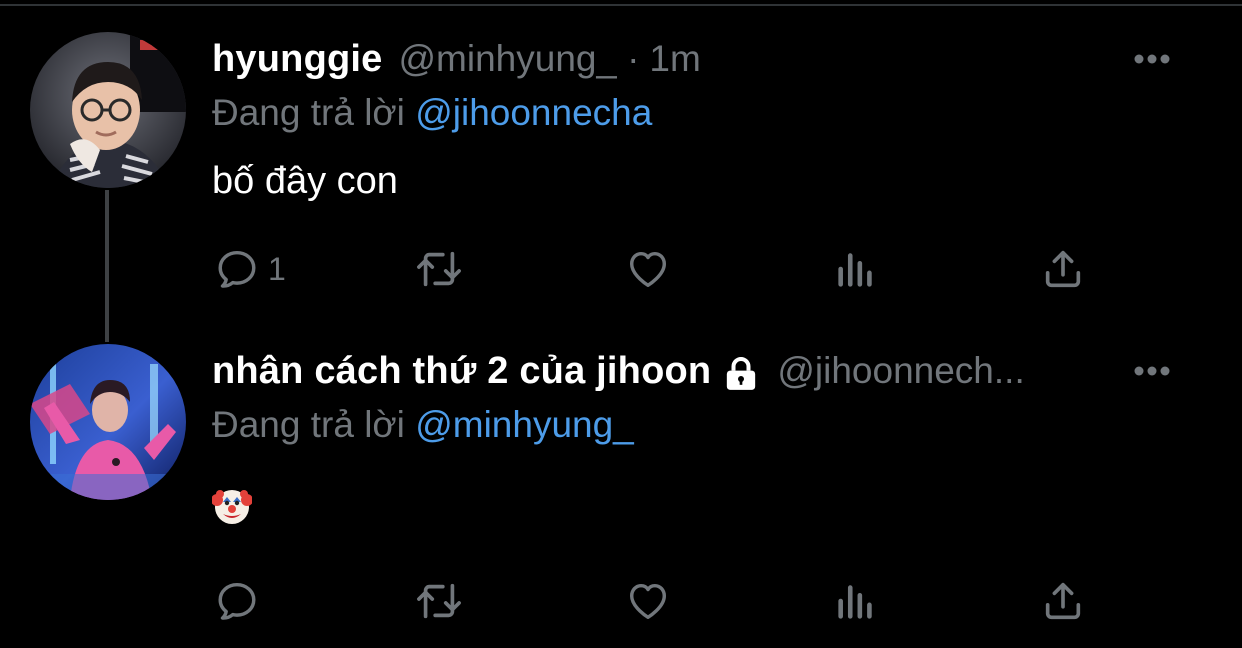  I want to click on tweet-actions, so click(652, 601).